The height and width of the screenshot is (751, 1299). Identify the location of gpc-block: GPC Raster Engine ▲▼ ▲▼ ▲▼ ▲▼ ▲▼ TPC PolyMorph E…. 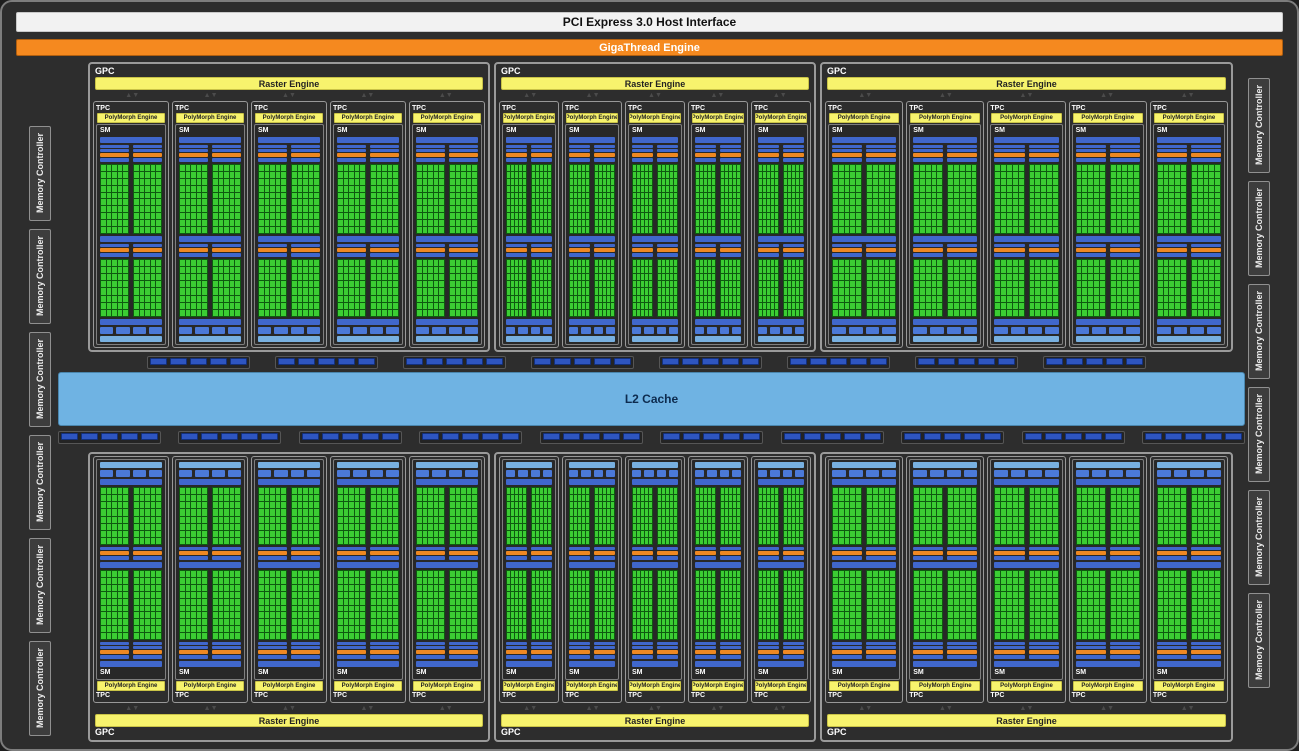
(289, 597).